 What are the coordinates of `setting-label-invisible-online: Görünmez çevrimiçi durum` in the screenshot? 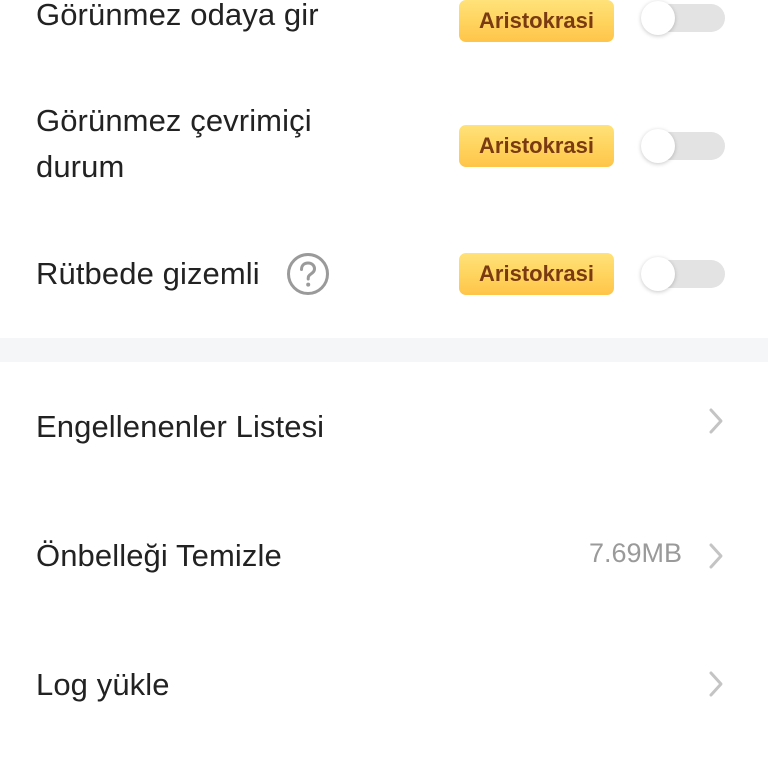 It's located at (174, 144).